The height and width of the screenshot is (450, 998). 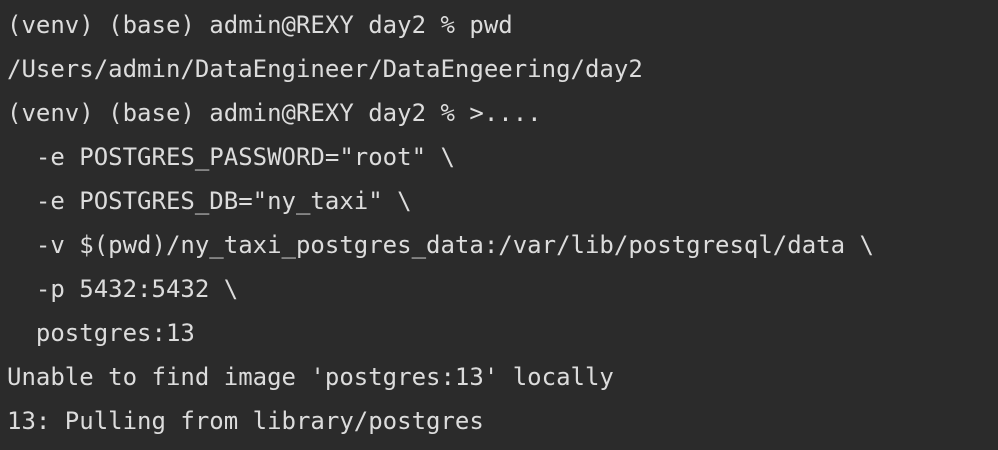 What do you see at coordinates (101, 333) in the screenshot?
I see `terminal-line-image: postgres:13` at bounding box center [101, 333].